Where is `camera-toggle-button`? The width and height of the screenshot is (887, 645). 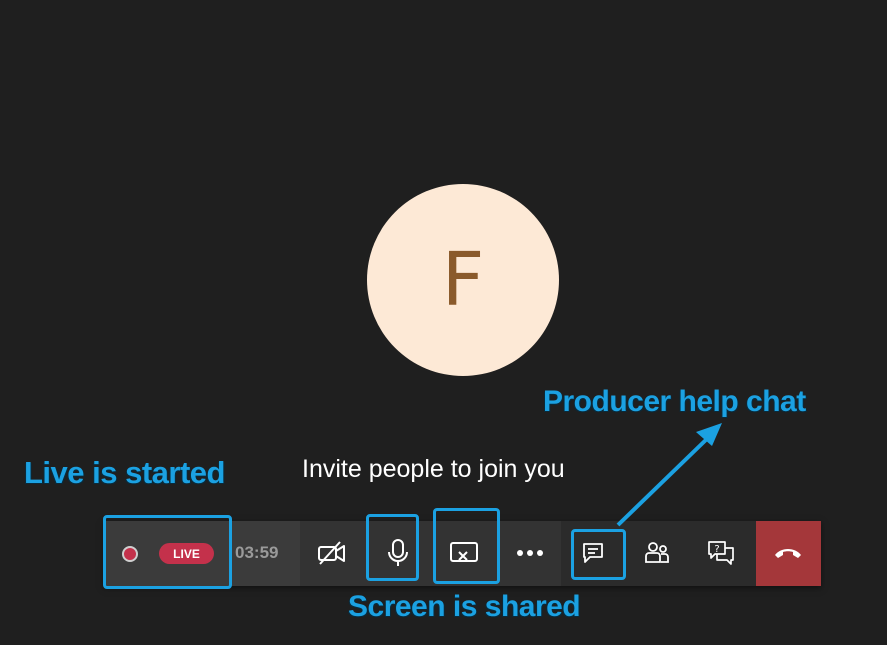 camera-toggle-button is located at coordinates (332, 553).